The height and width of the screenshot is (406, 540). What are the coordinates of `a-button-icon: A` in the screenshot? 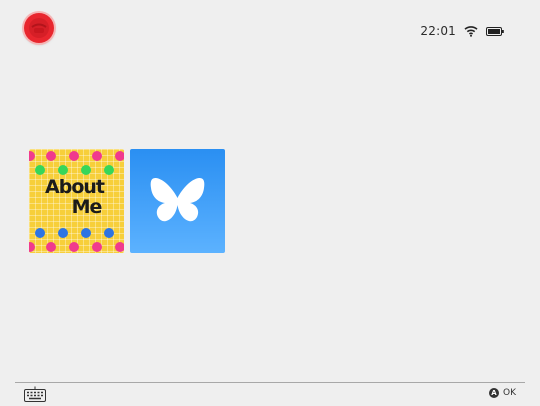 It's located at (494, 393).